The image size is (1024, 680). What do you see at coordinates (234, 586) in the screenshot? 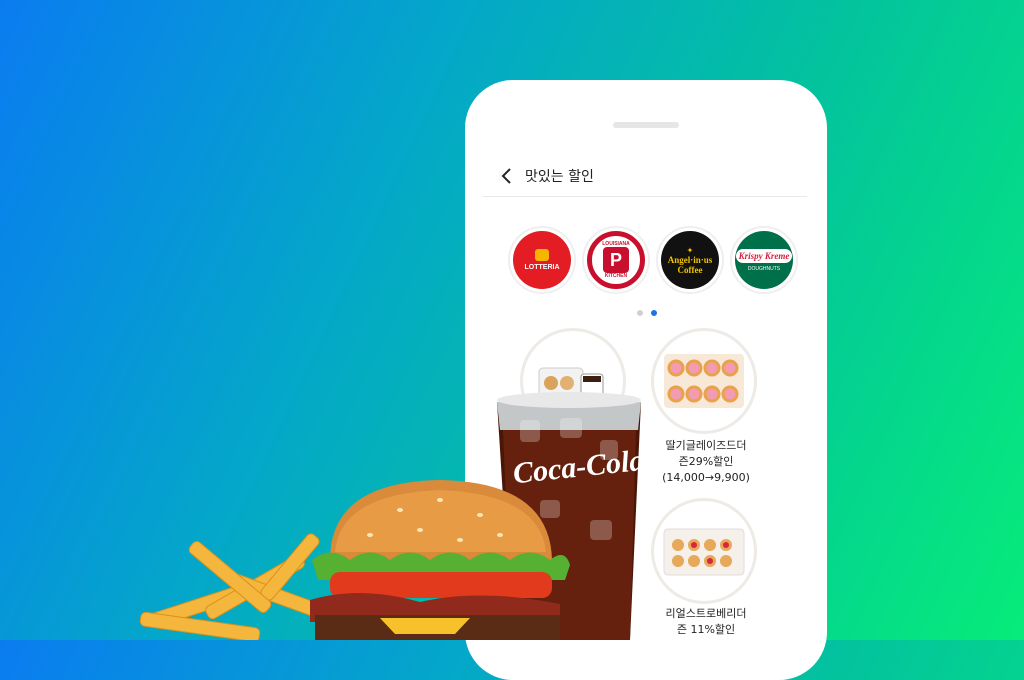
I see `fries` at bounding box center [234, 586].